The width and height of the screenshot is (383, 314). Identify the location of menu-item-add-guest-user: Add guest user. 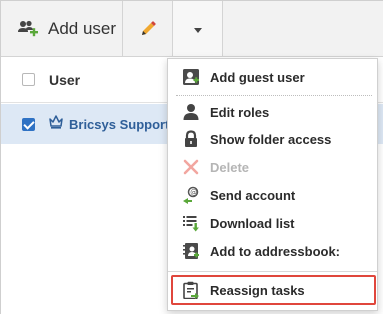
(272, 77).